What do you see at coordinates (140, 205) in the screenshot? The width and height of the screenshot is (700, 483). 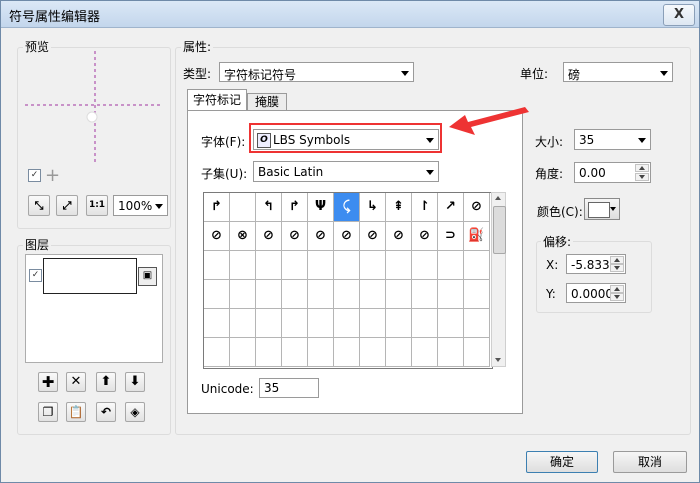 I see `zoom-select: 100%` at bounding box center [140, 205].